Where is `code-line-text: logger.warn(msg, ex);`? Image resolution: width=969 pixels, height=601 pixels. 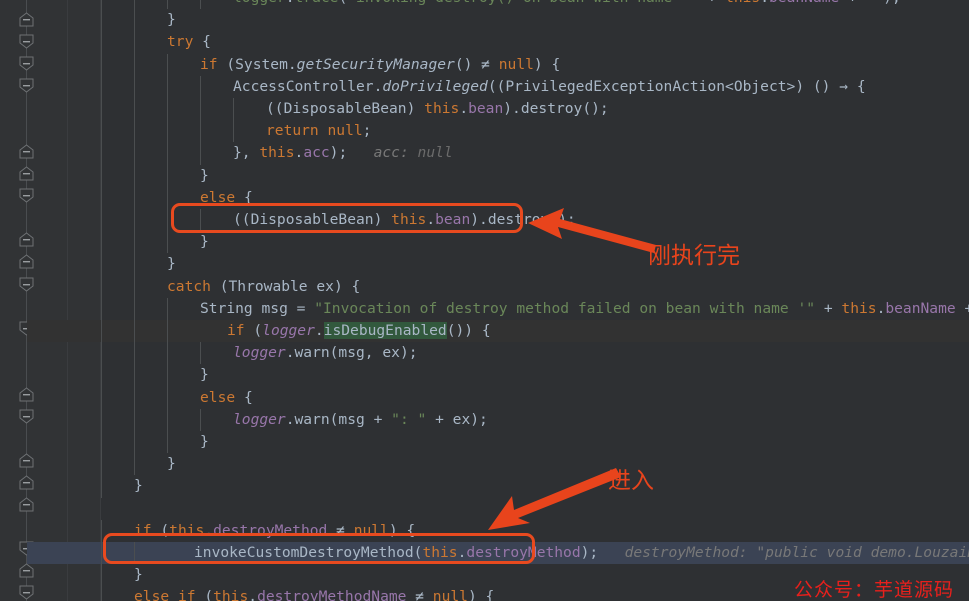 code-line-text: logger.warn(msg, ex); is located at coordinates (325, 353).